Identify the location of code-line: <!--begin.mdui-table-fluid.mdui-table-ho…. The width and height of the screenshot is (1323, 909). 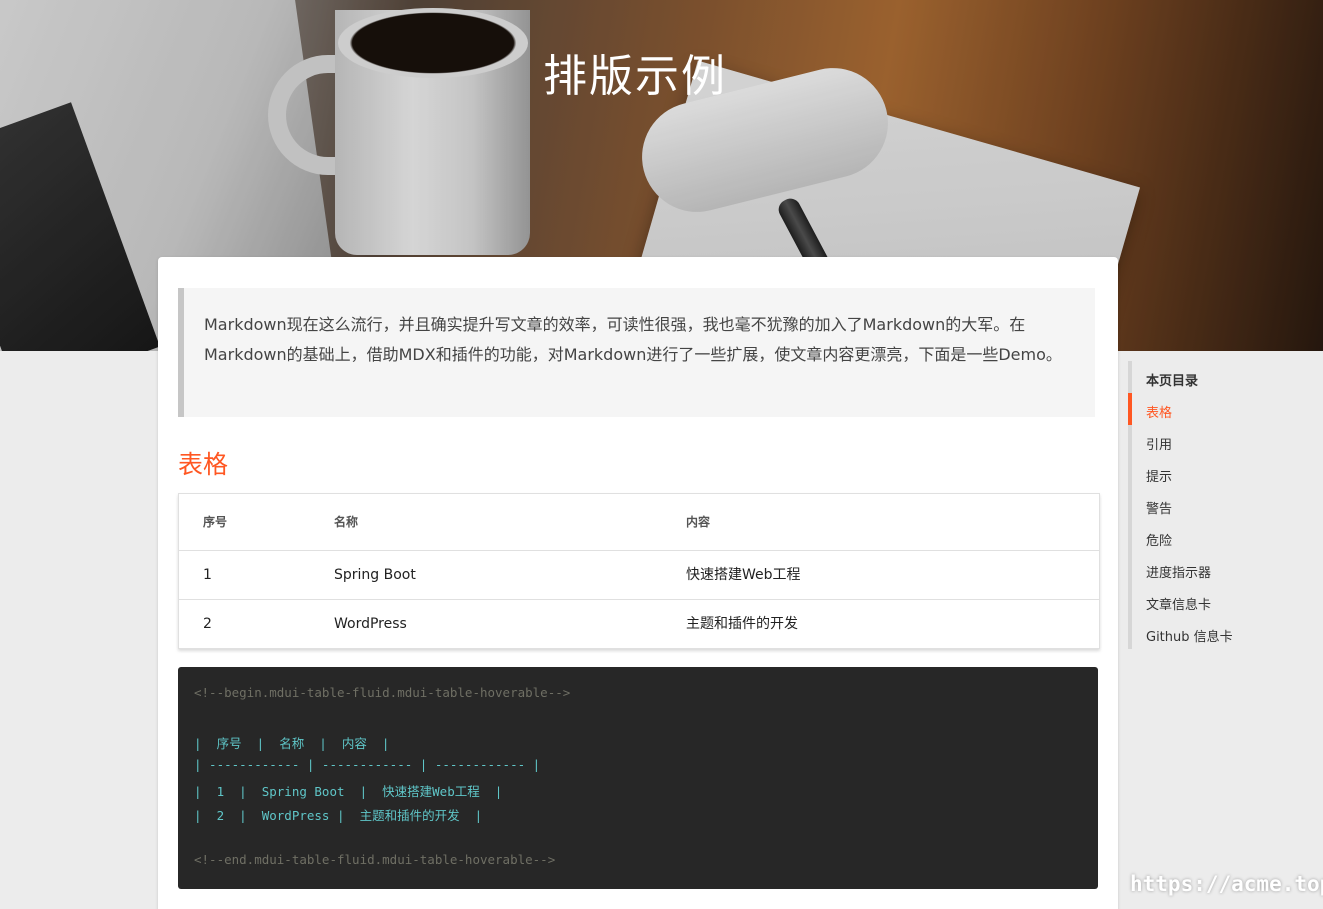
(382, 692).